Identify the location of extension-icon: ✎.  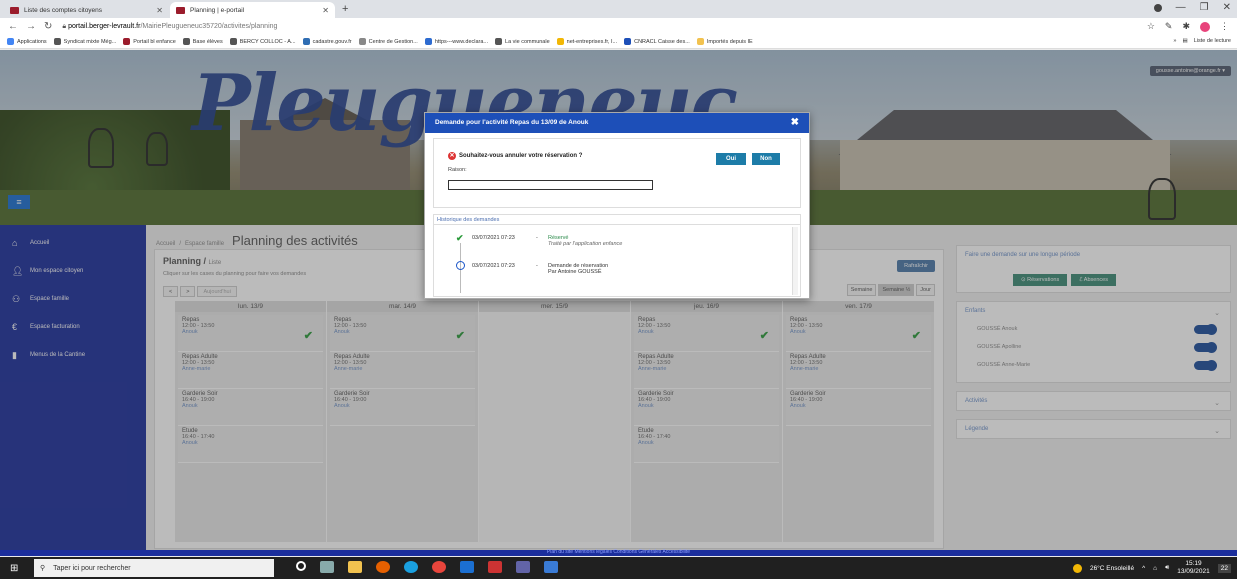
(1169, 26).